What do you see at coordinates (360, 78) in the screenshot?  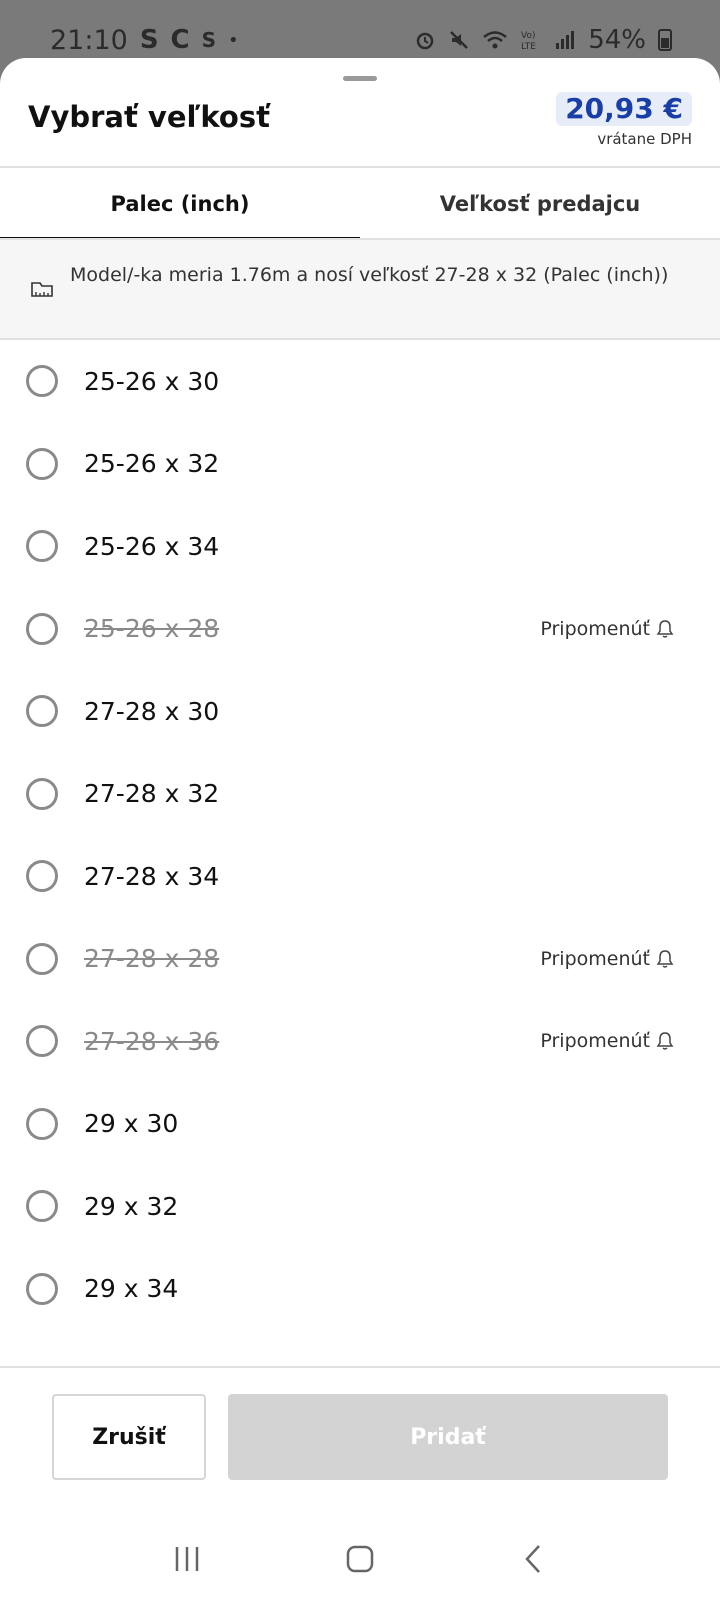 I see `drag-handle` at bounding box center [360, 78].